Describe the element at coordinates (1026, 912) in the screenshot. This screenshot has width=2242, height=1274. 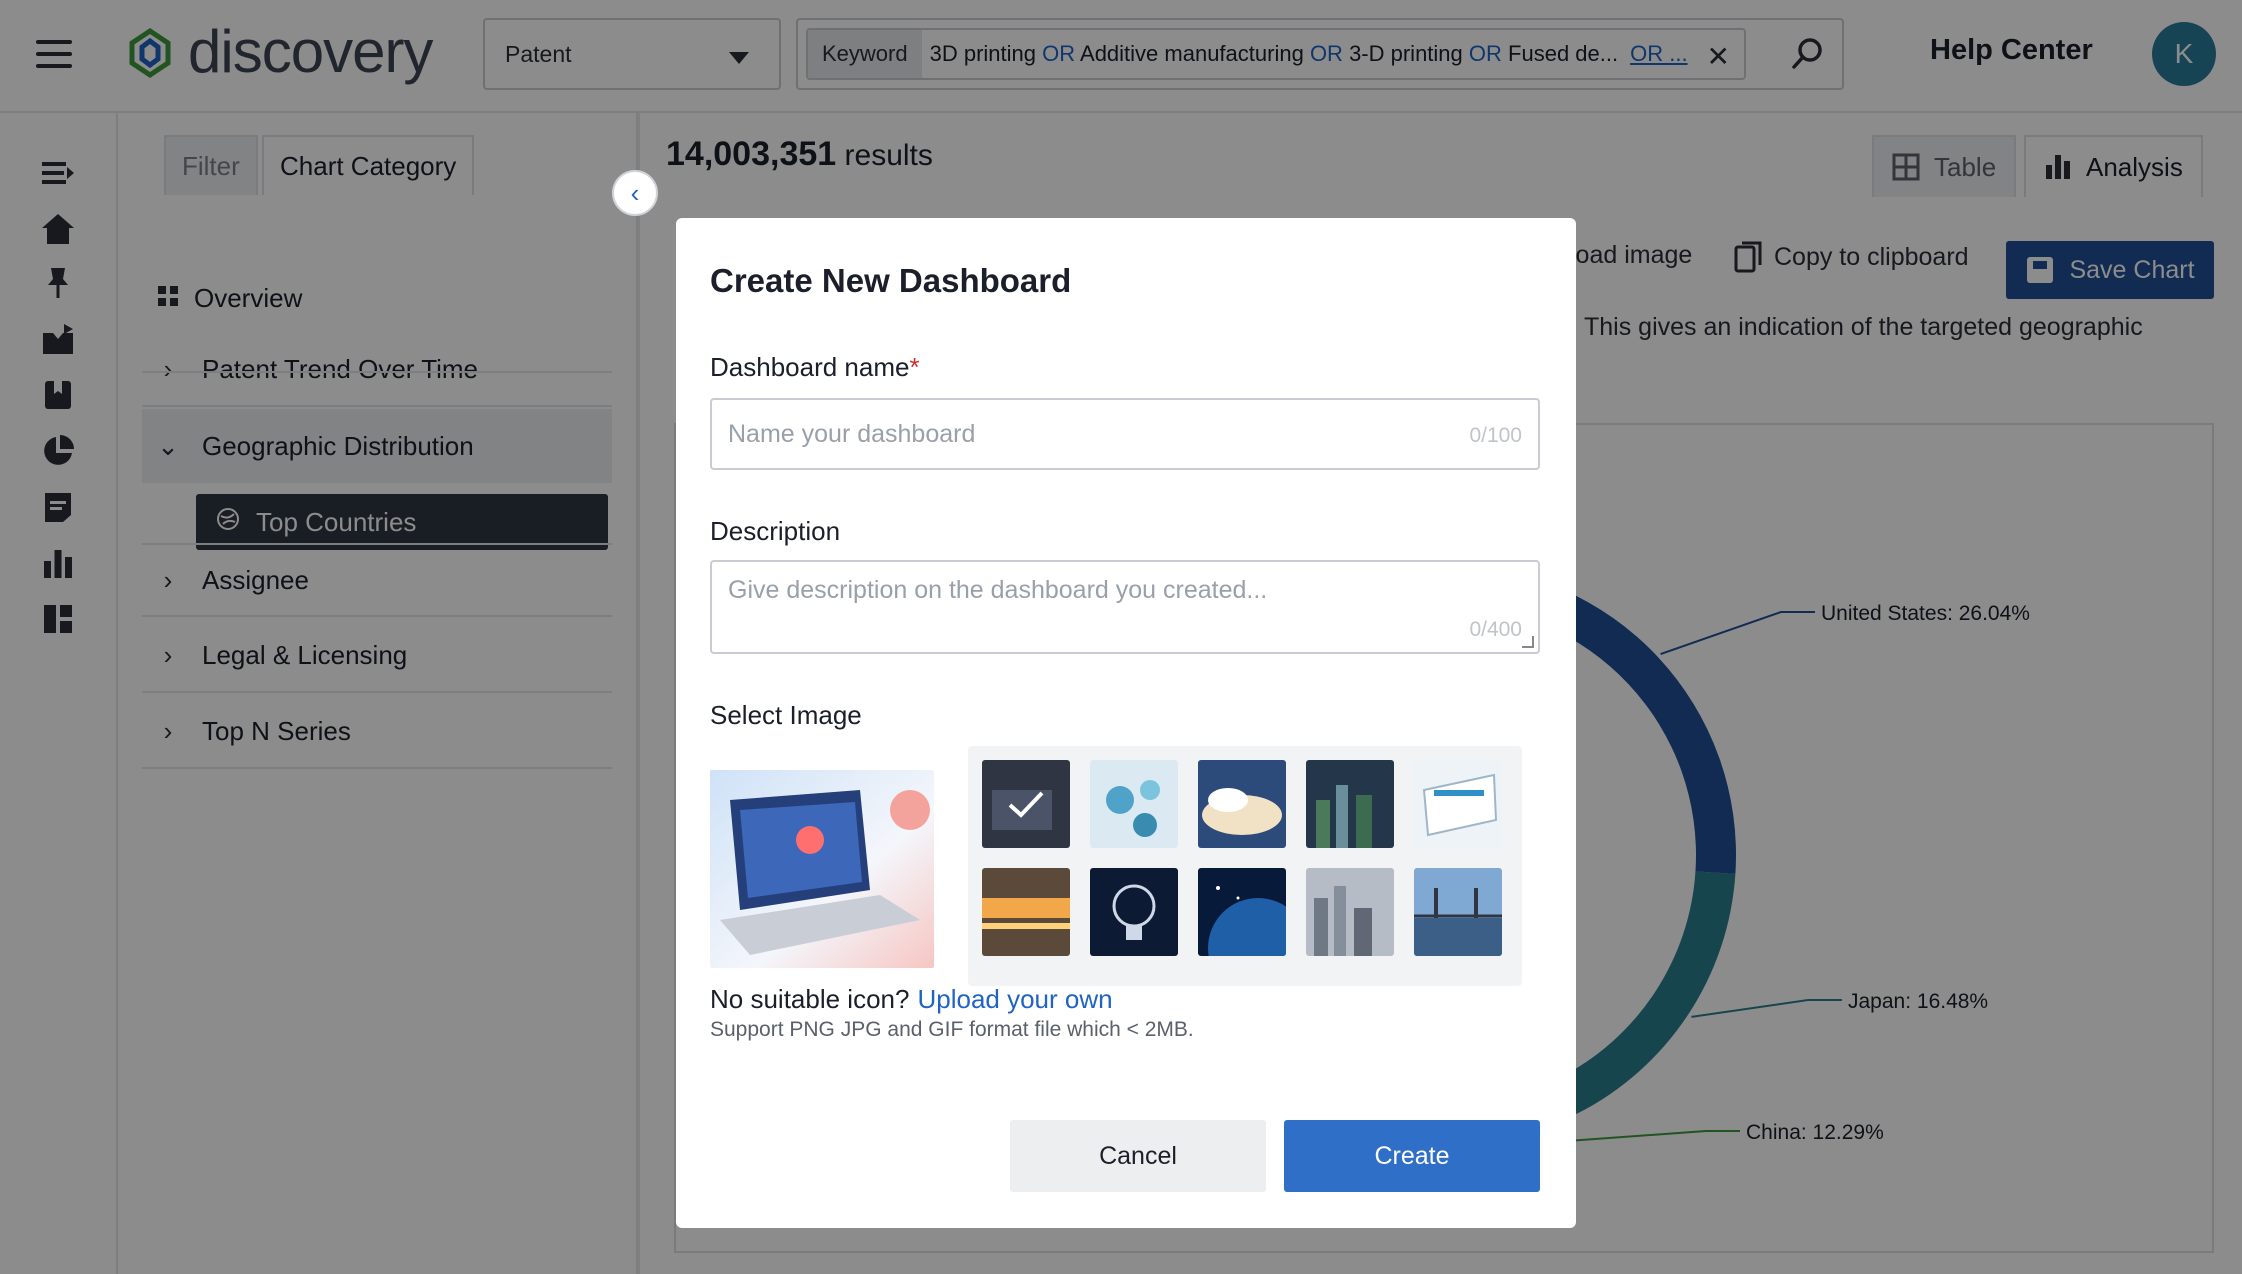
I see `thumb-traffic` at that location.